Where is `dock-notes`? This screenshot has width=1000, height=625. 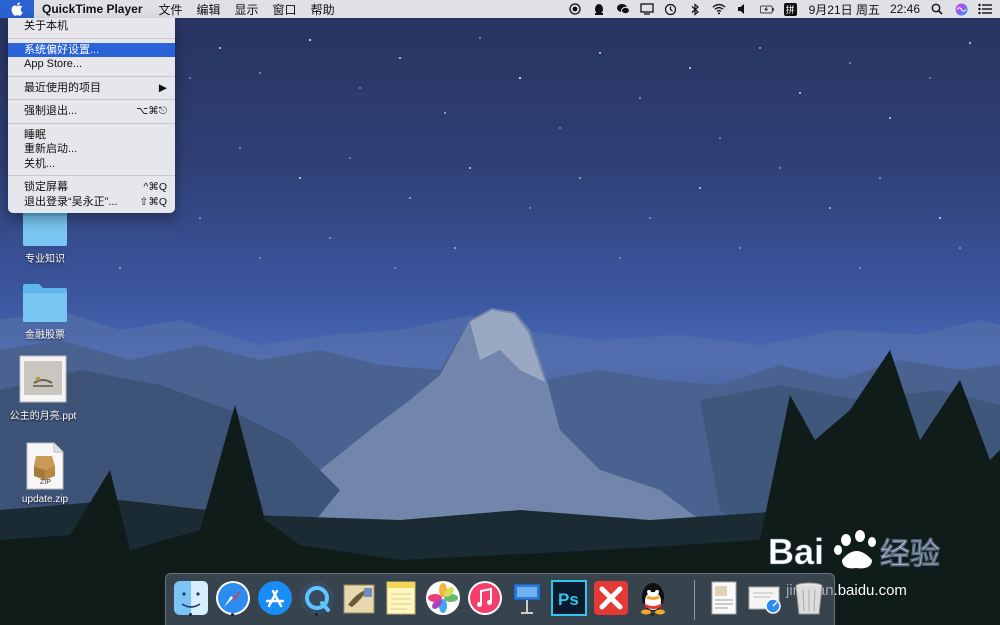
dock-notes is located at coordinates (401, 598).